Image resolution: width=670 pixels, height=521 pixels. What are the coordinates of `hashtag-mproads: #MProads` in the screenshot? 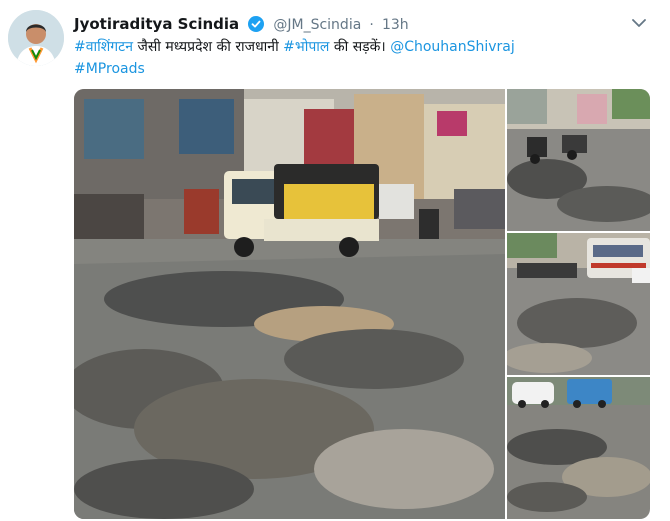 It's located at (109, 69).